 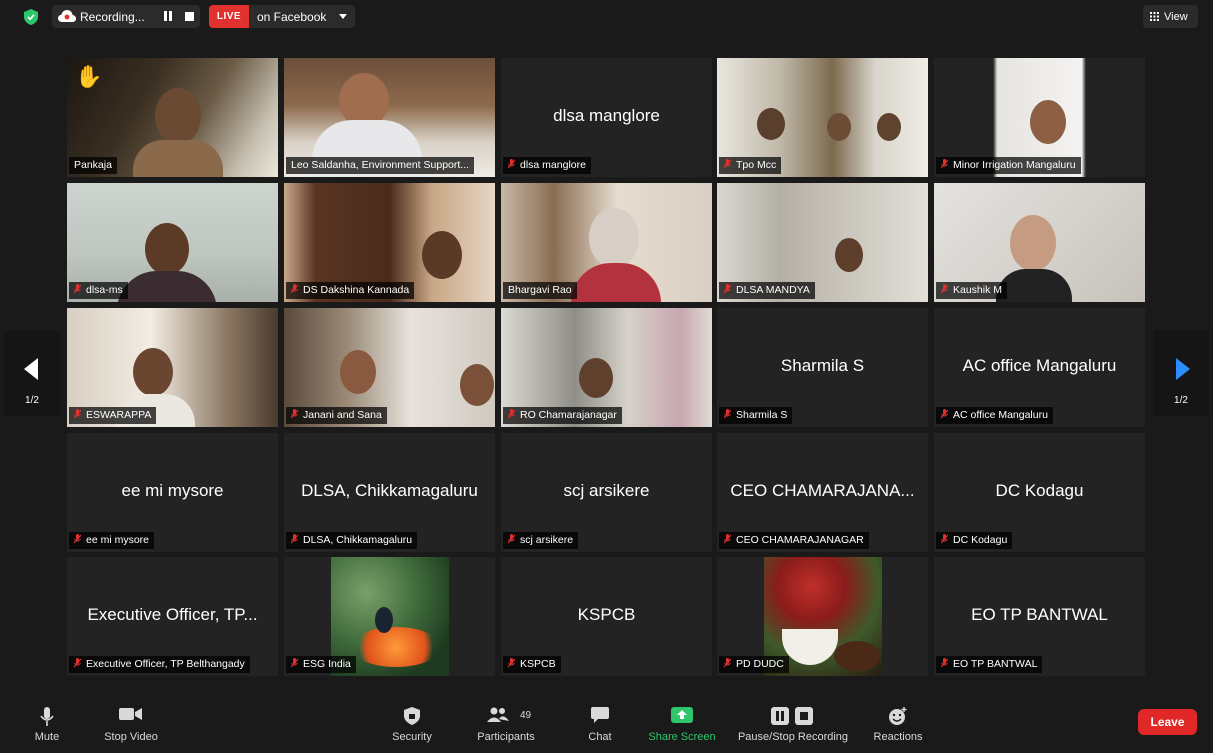 I want to click on participants-button: 49 Participants, so click(x=506, y=725).